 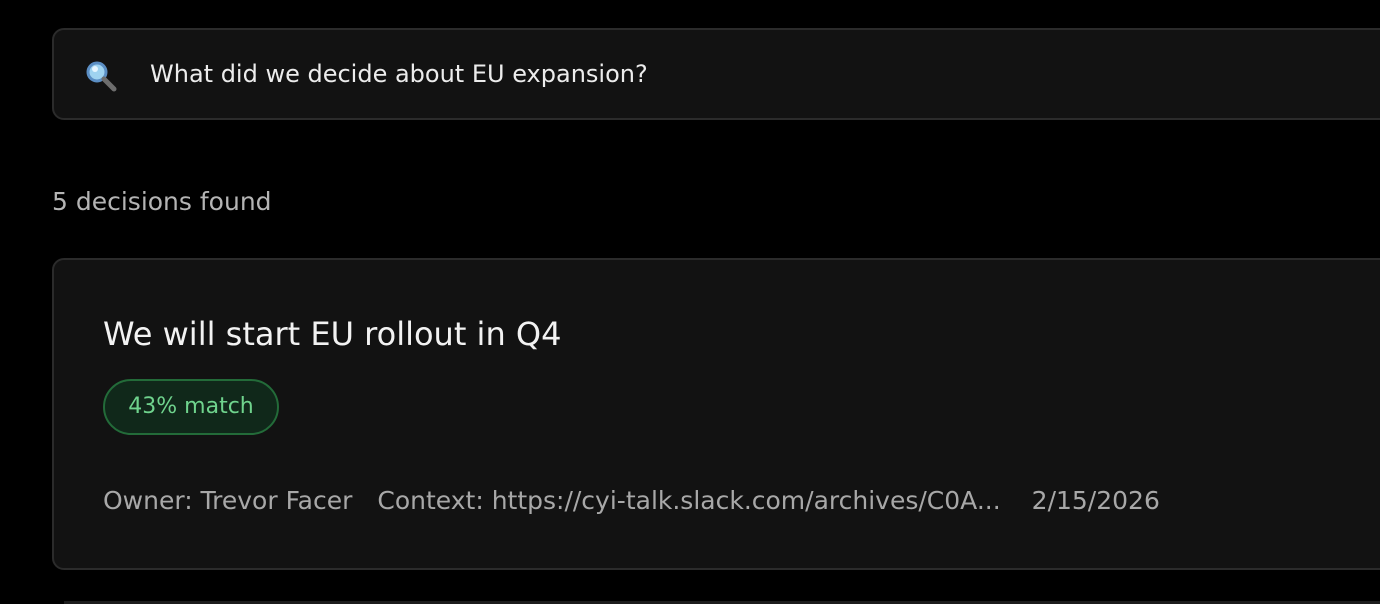 I want to click on results-count: 5 decisions found, so click(x=162, y=201).